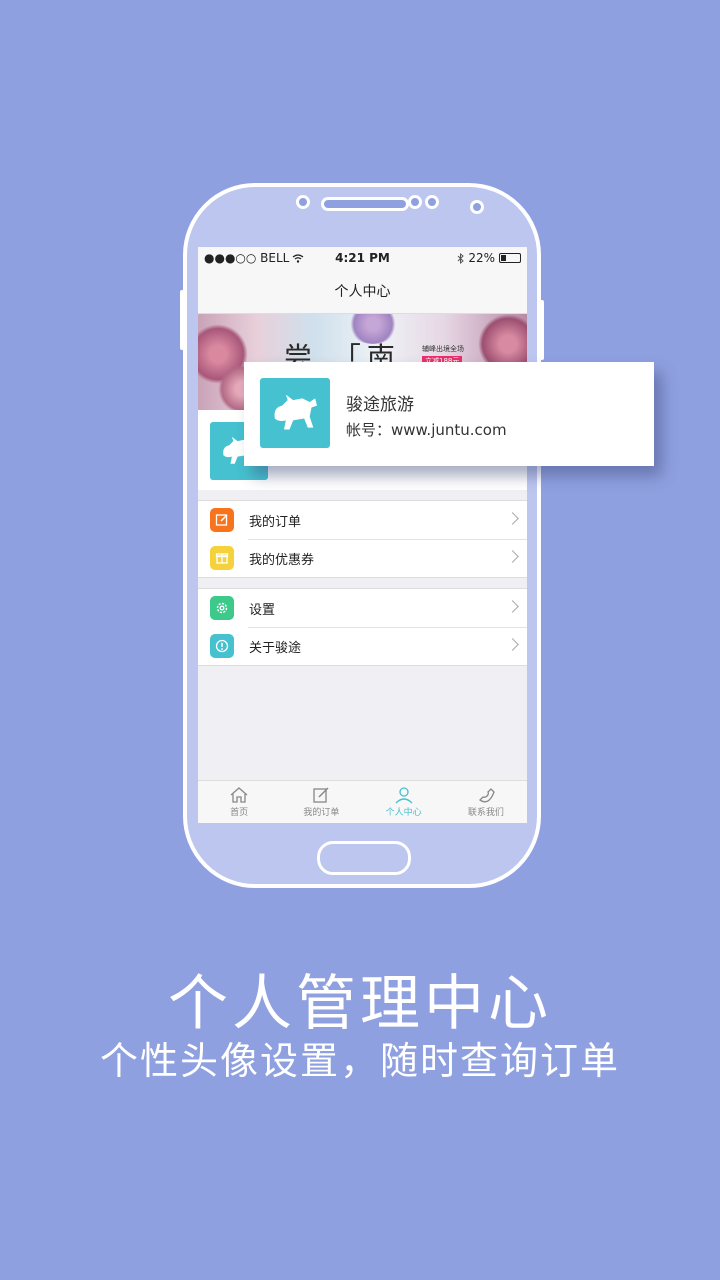  I want to click on avatar, so click(295, 413).